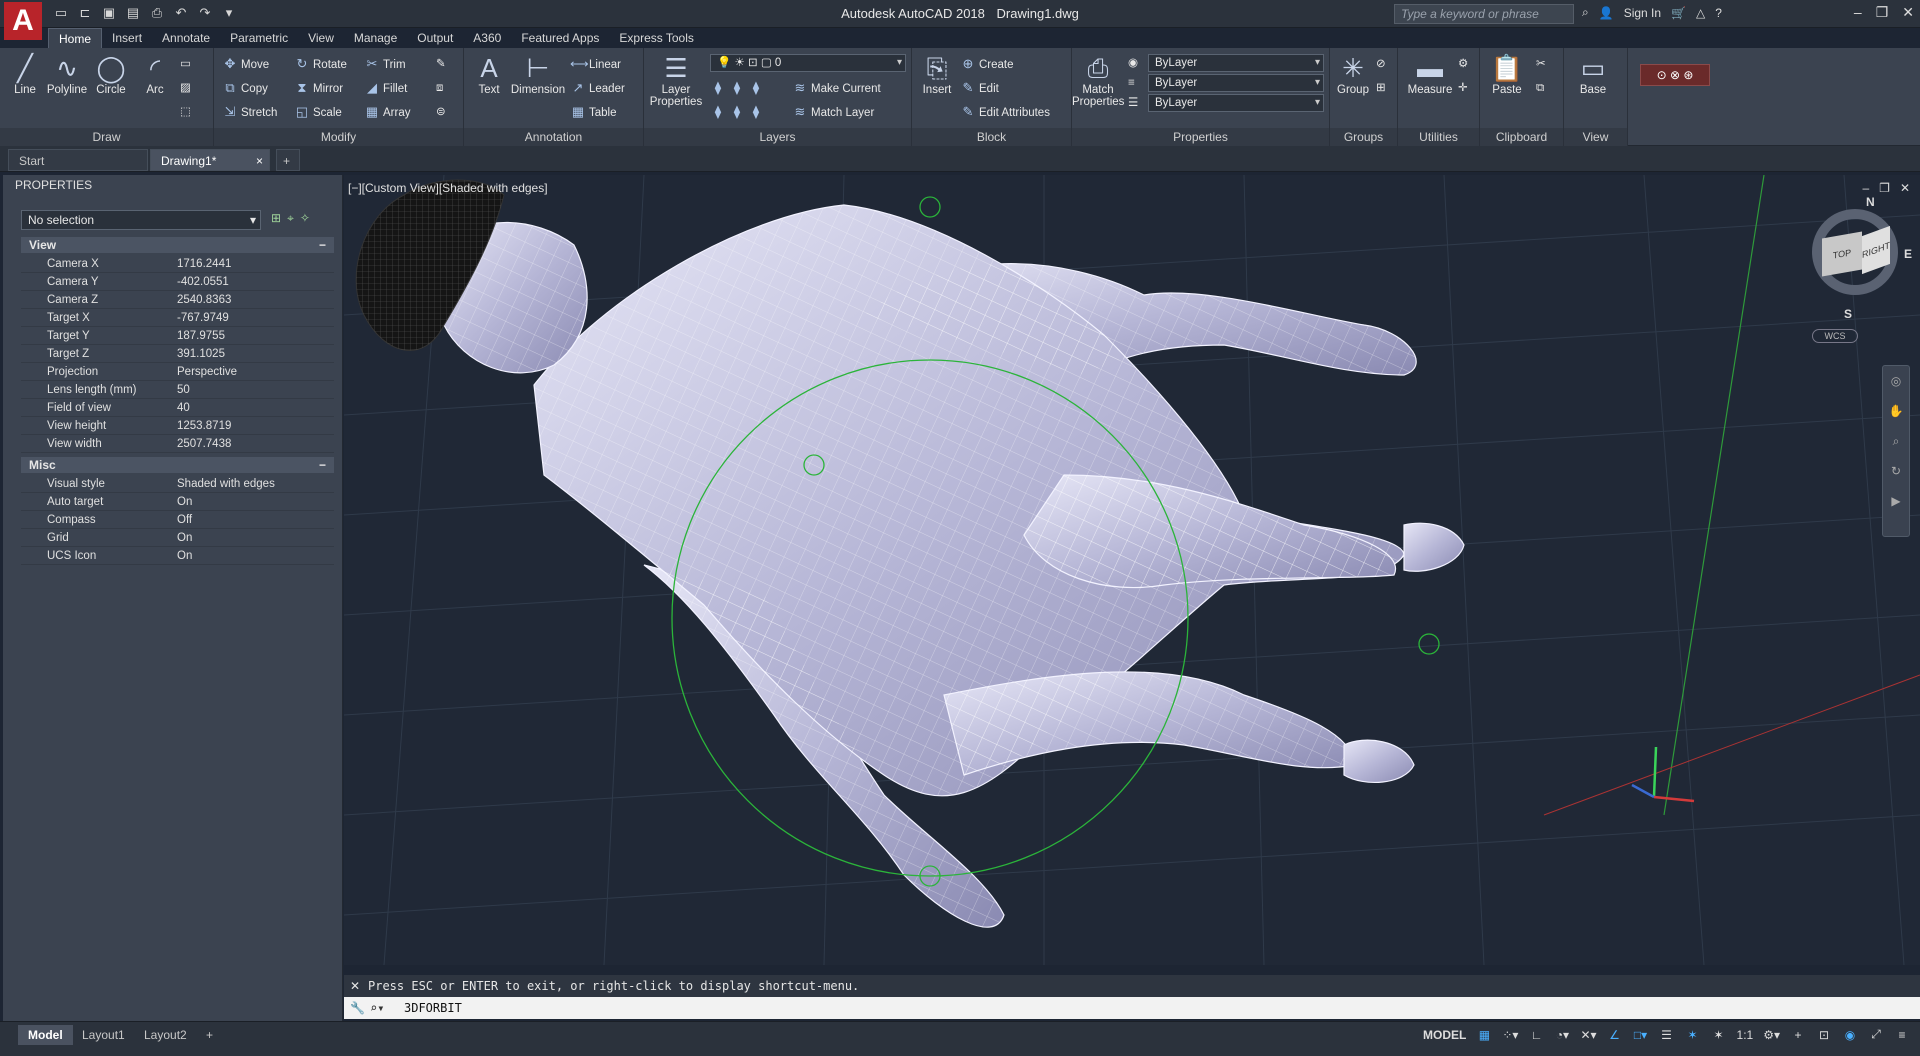 Image resolution: width=1920 pixels, height=1056 pixels. What do you see at coordinates (1896, 501) in the screenshot?
I see `showmotion-icon: ▶` at bounding box center [1896, 501].